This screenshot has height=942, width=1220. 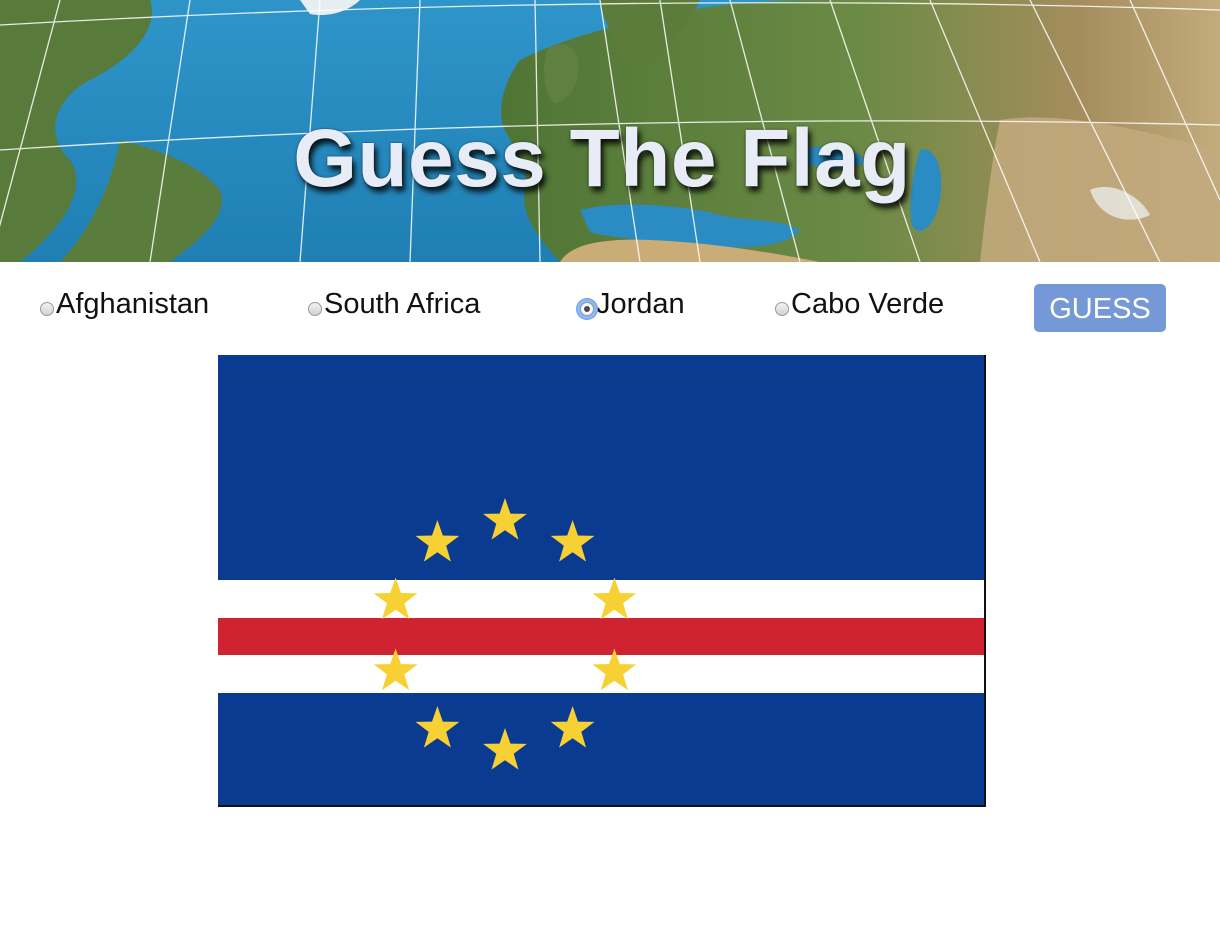 I want to click on option-cabo-verde: Cabo Verde, so click(x=859, y=304).